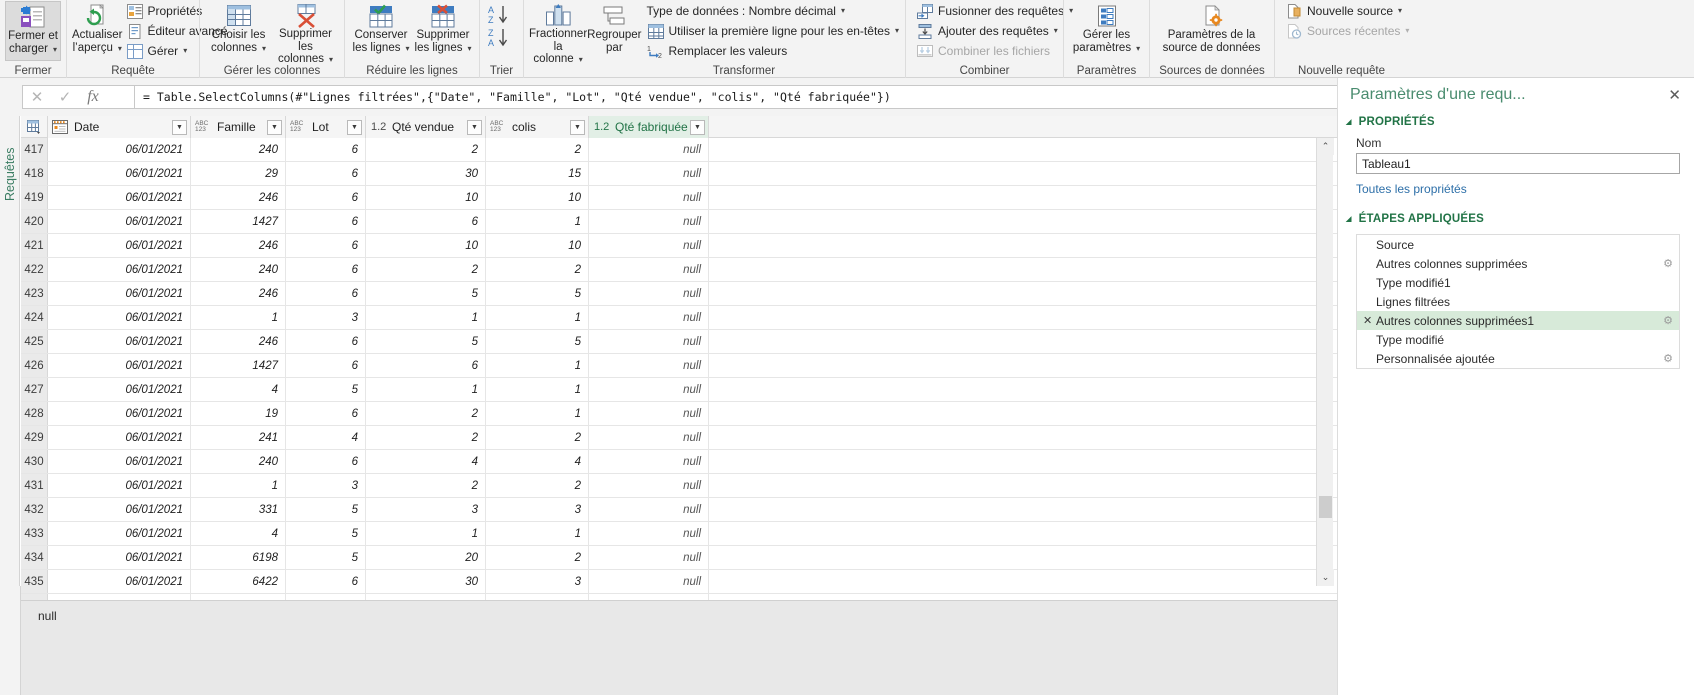 This screenshot has width=1694, height=695. I want to click on table-row: 420 06/01/2021 1427 6 6 1 null, so click(679, 222).